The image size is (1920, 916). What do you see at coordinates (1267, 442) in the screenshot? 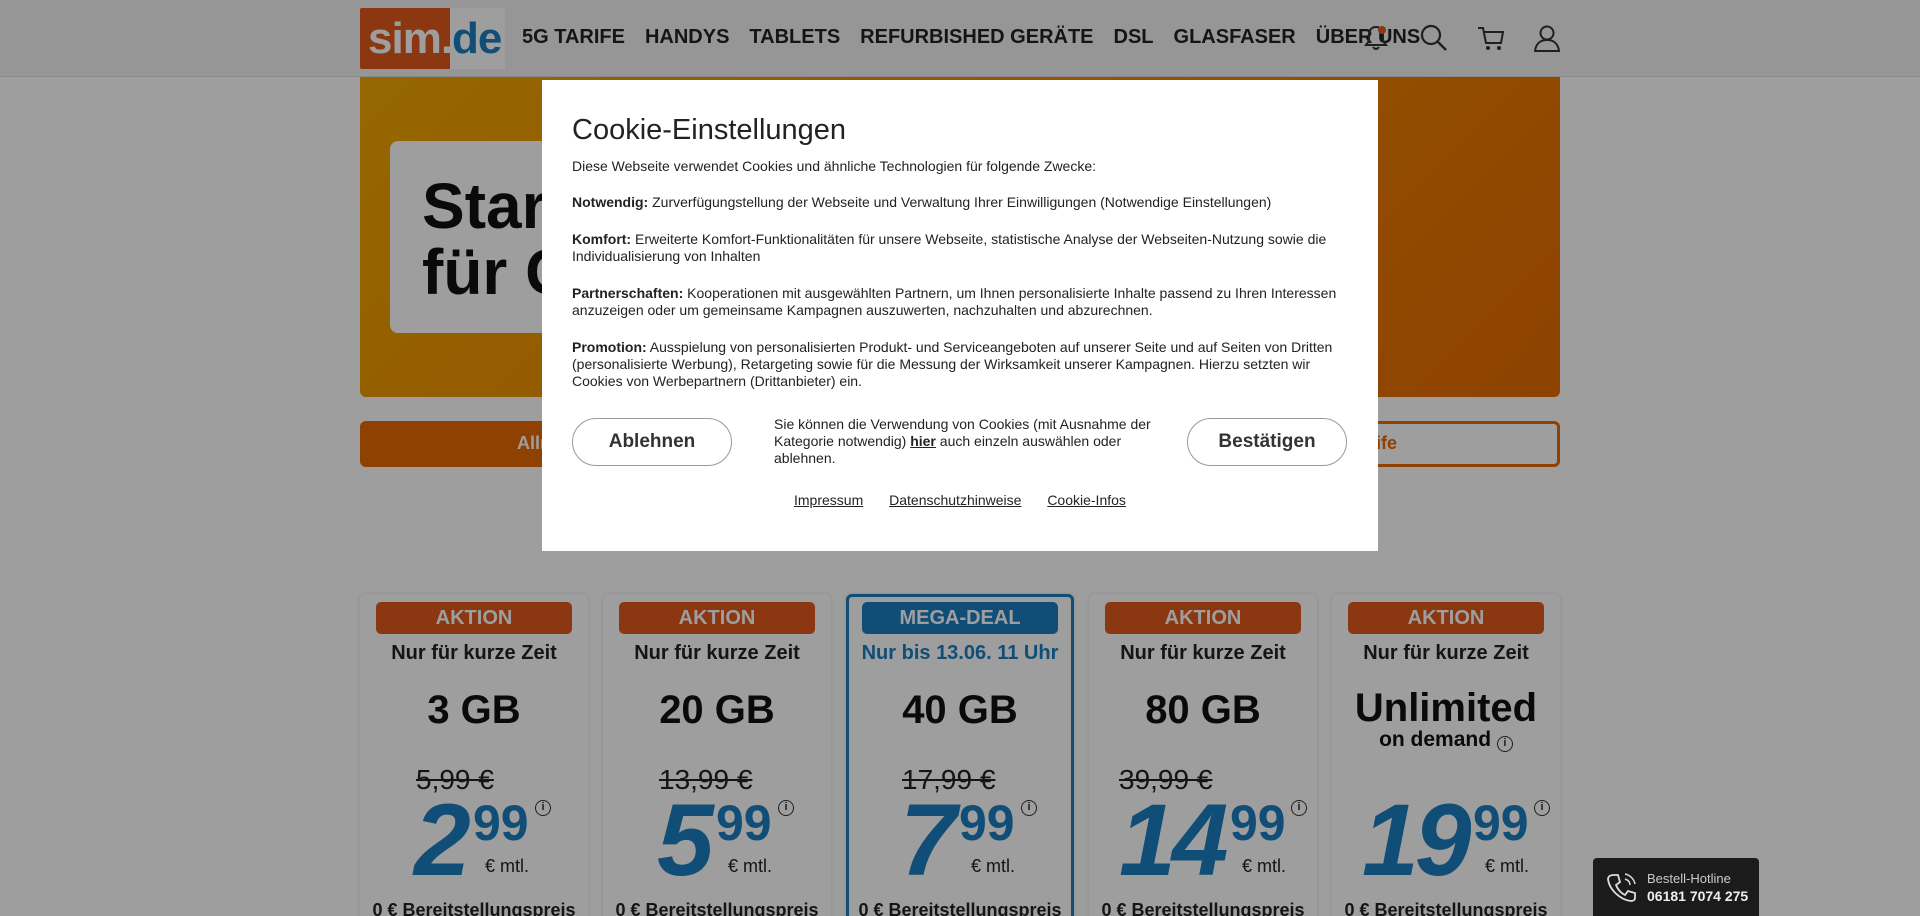
I see `confirm-button: Bestätigen` at bounding box center [1267, 442].